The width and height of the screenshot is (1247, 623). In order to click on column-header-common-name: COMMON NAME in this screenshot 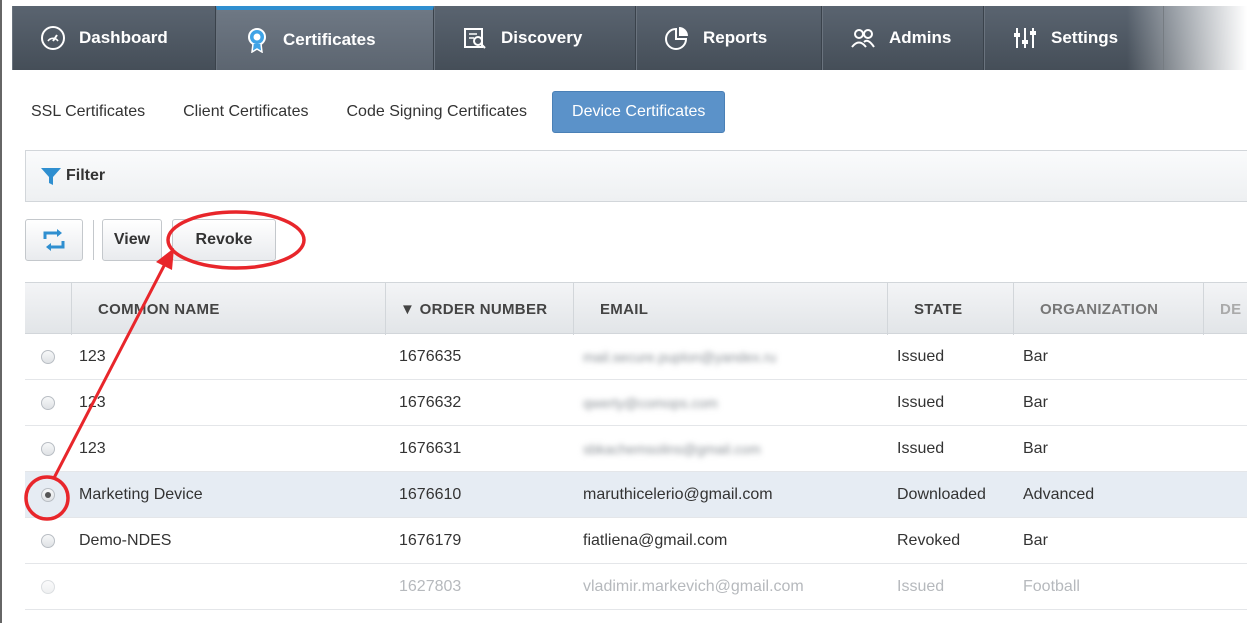, I will do `click(228, 309)`.